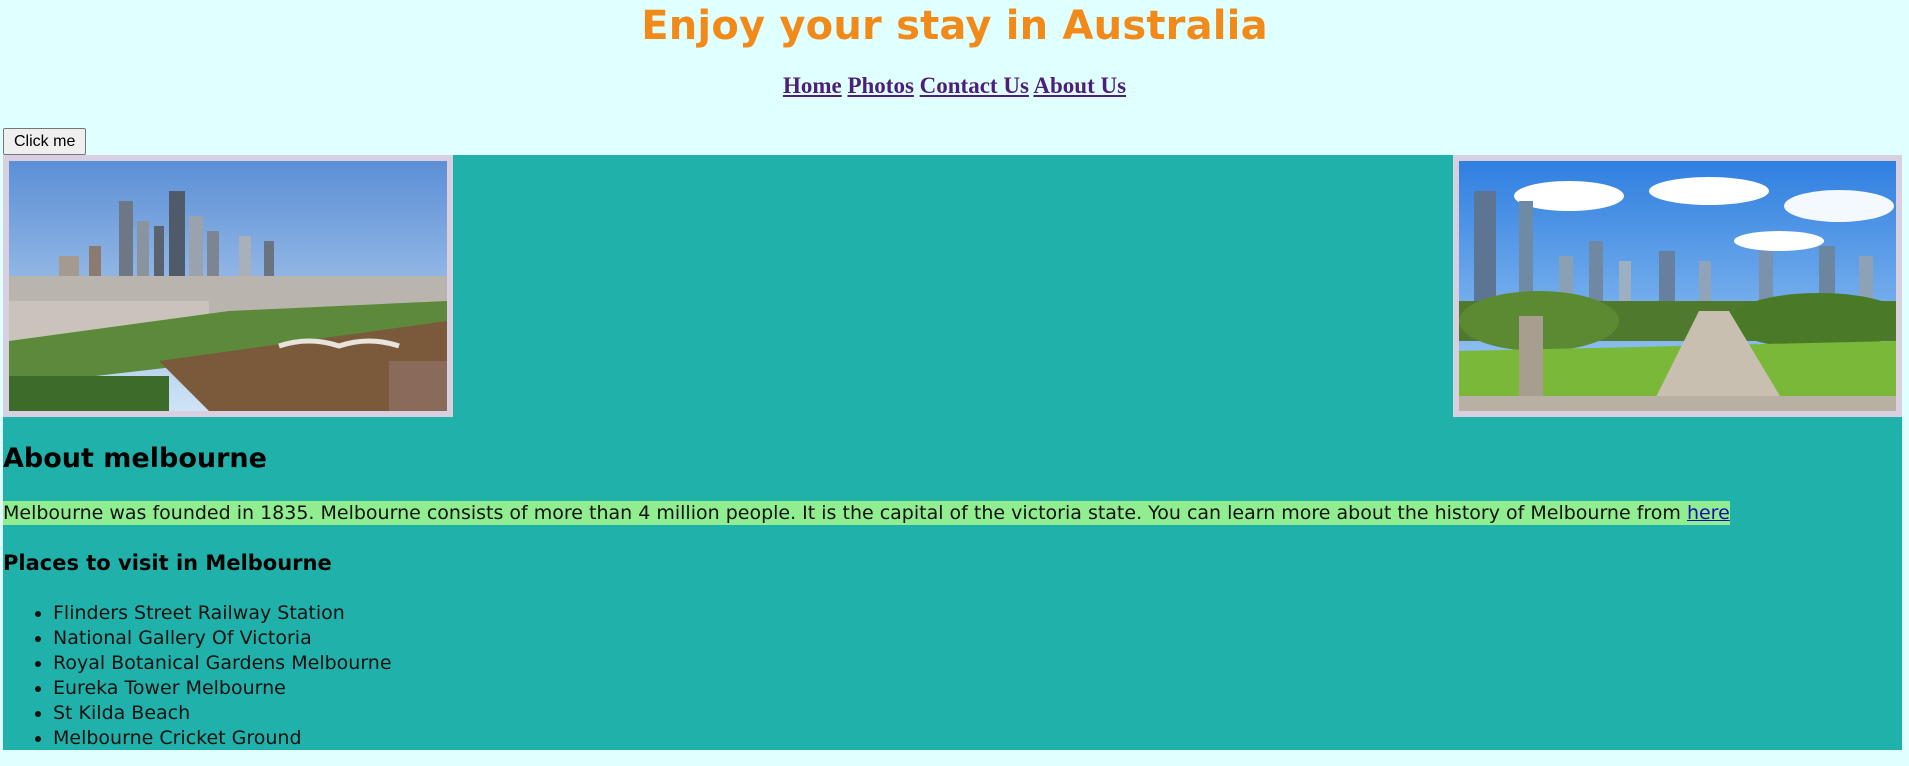  I want to click on places-heading: Places to visit in Melbourne, so click(167, 563).